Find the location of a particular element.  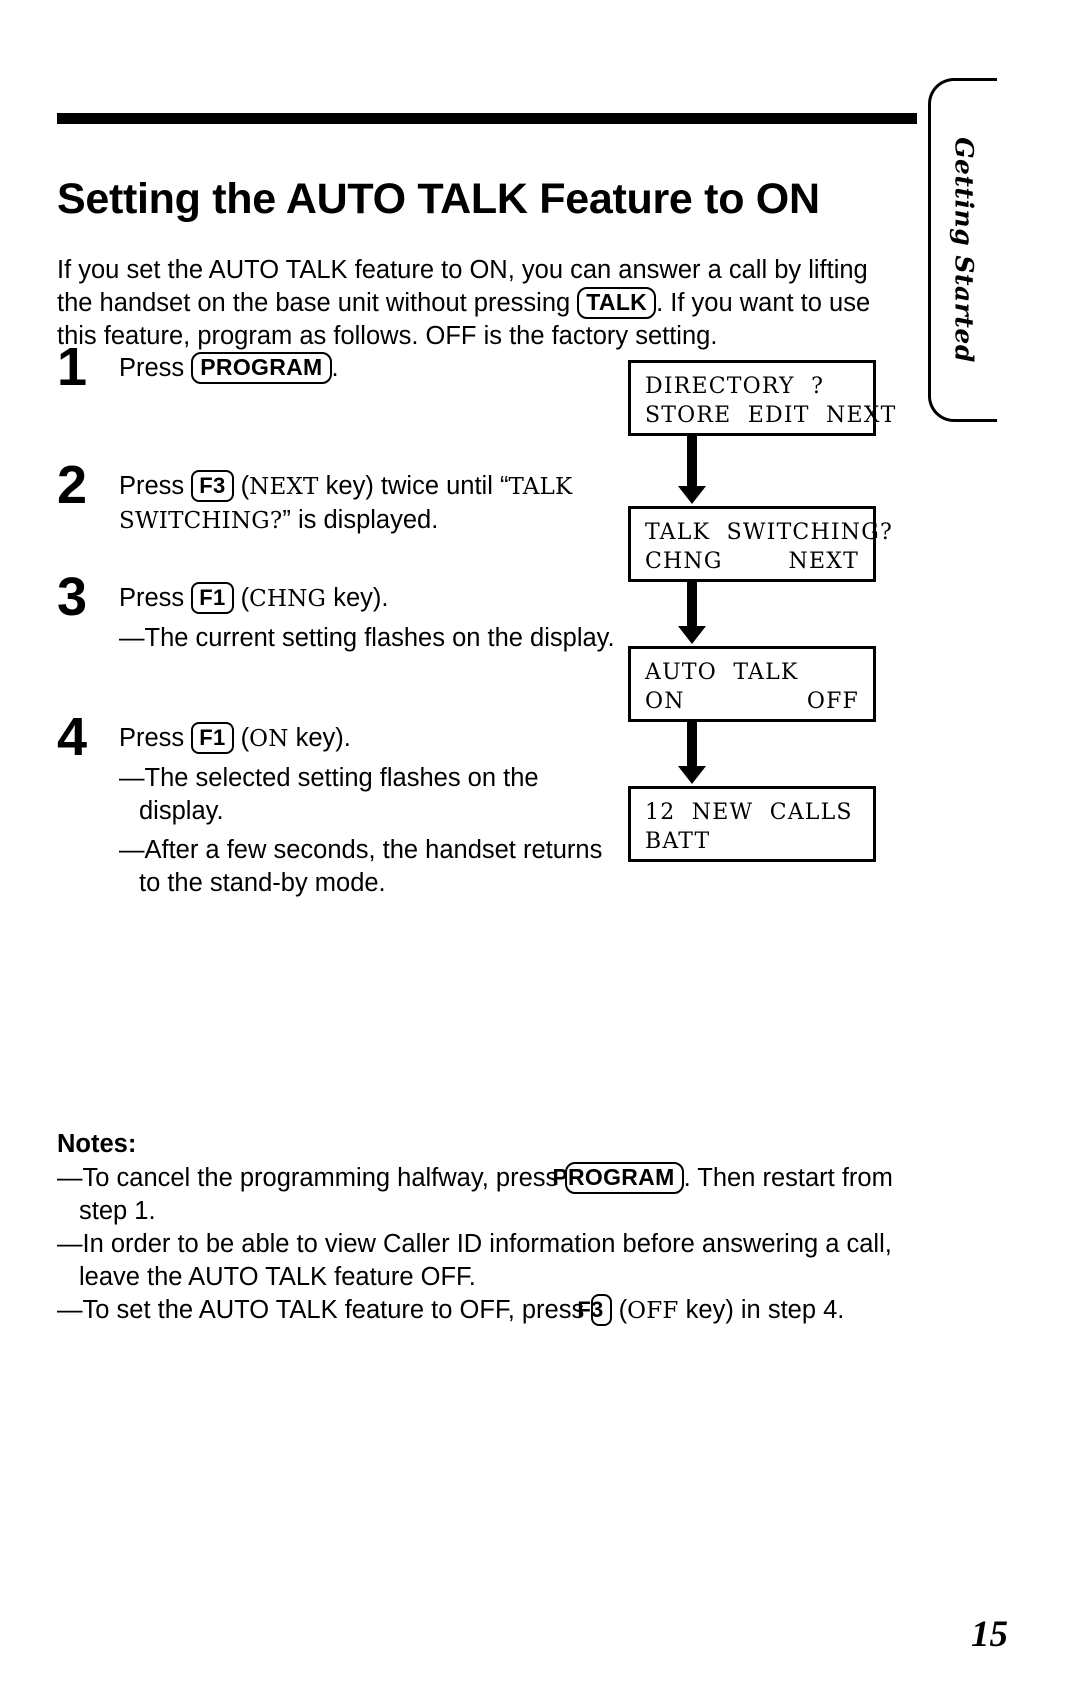

step-2-key-name: NEXT is located at coordinates (284, 487).